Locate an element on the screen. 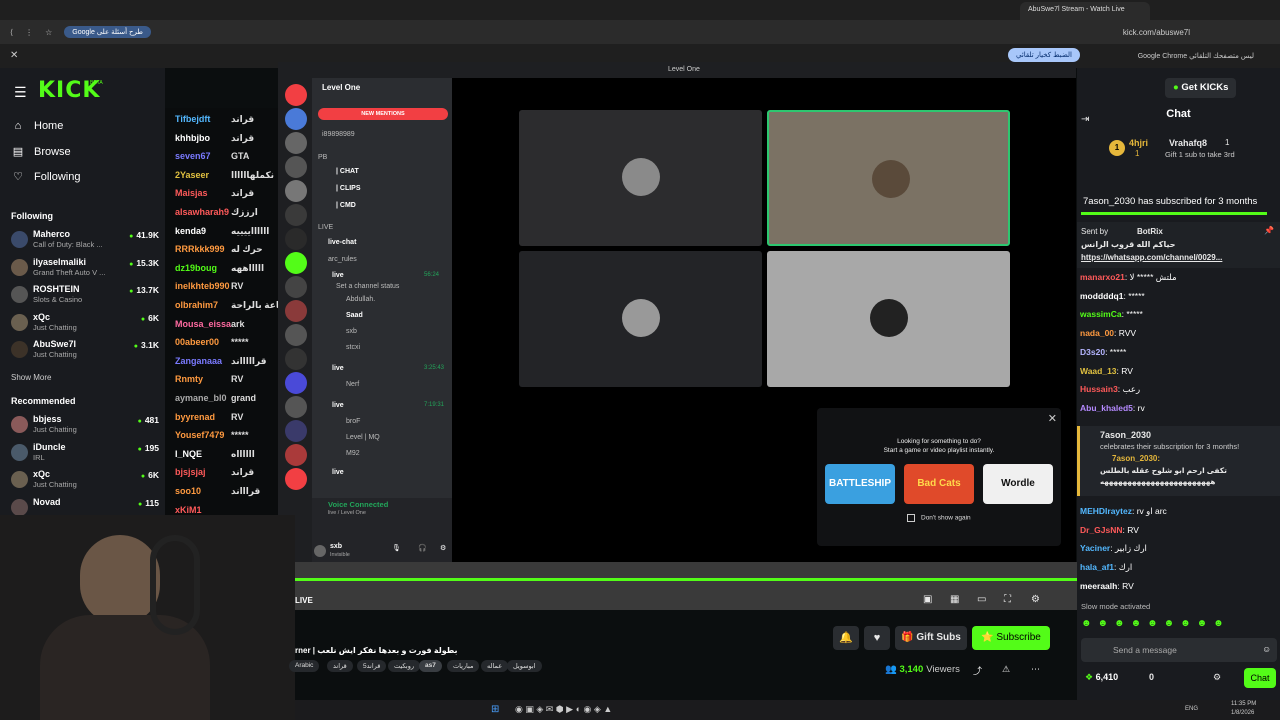 This screenshot has width=1280, height=720. chat-username: nada_00 is located at coordinates (1097, 333).